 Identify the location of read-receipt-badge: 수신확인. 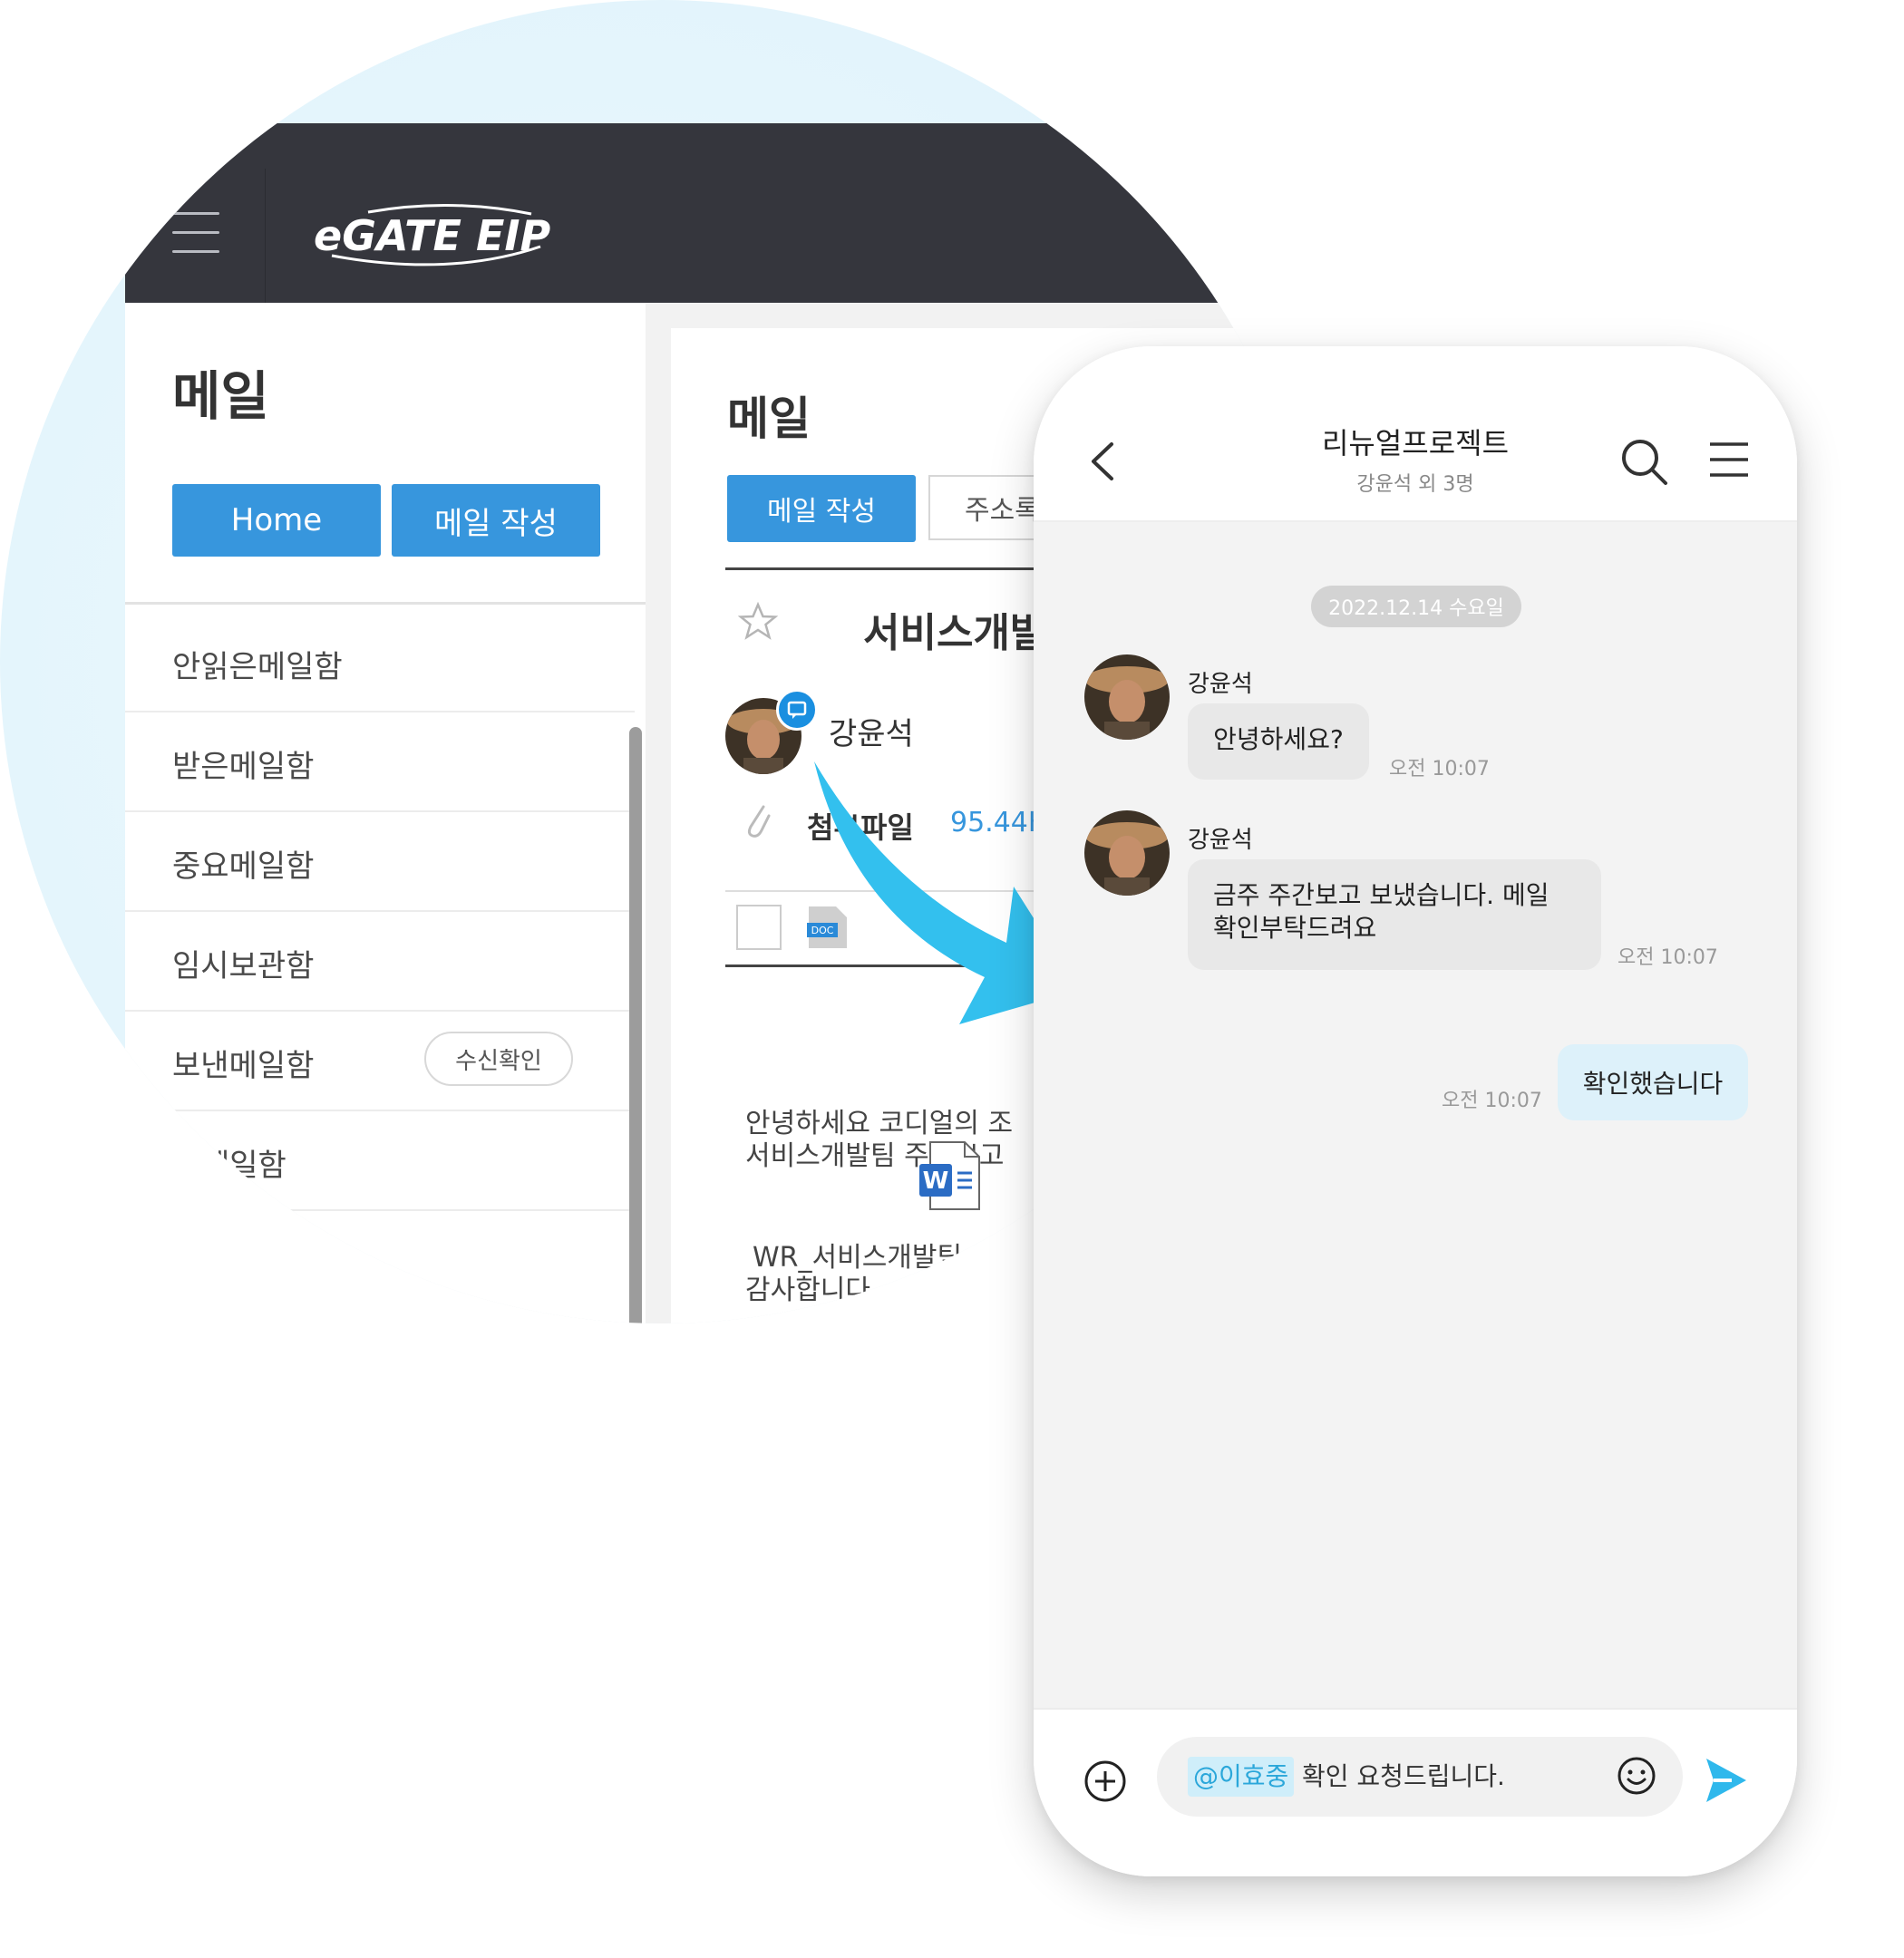
(498, 1059).